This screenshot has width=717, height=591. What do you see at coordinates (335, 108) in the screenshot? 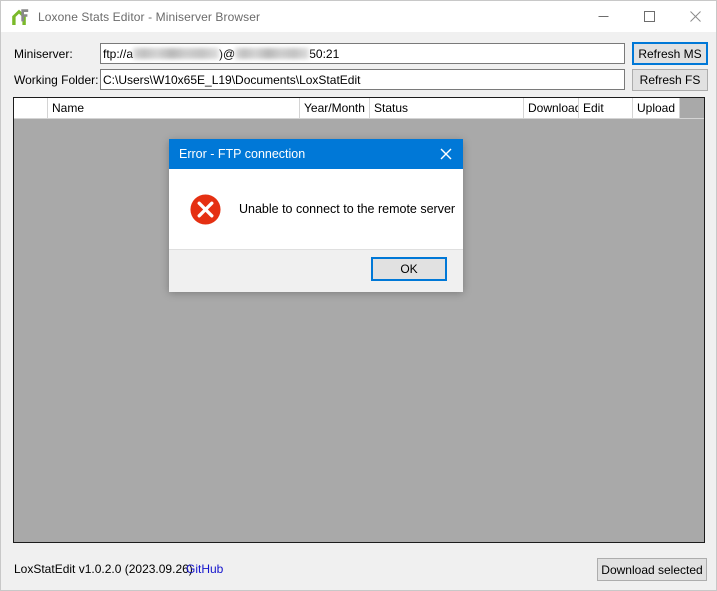
I see `grid-column-header-year-month: Year/Month` at bounding box center [335, 108].